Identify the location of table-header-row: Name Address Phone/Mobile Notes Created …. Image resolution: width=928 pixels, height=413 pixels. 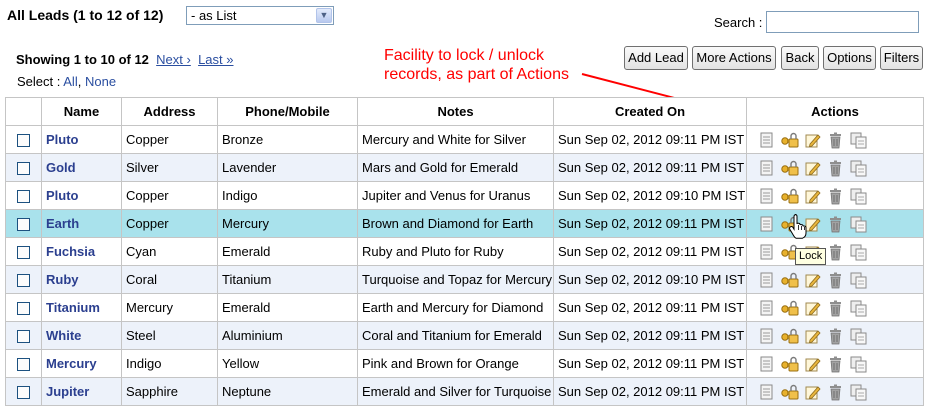
(464, 111).